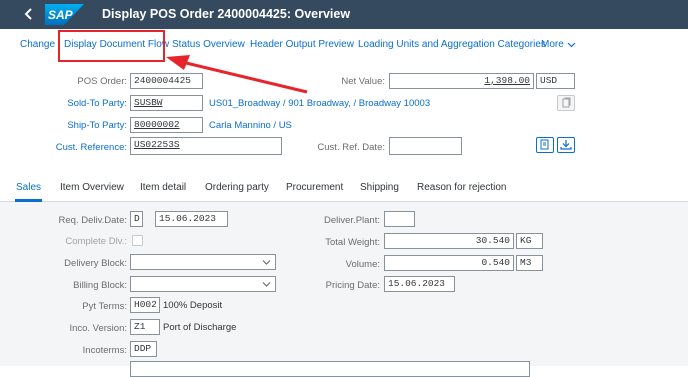  Describe the element at coordinates (314, 187) in the screenshot. I see `tab-procurement: Procurement` at that location.